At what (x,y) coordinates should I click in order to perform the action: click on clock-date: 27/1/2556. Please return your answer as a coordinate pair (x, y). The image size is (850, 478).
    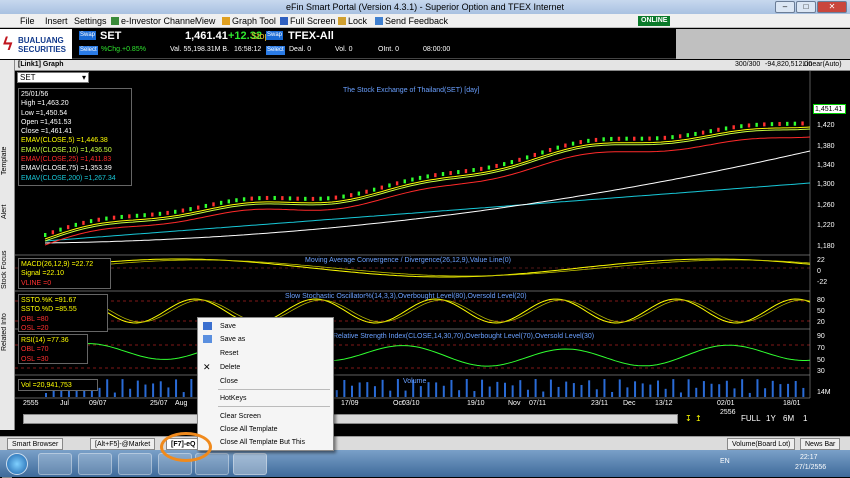
    Looking at the image, I should click on (811, 467).